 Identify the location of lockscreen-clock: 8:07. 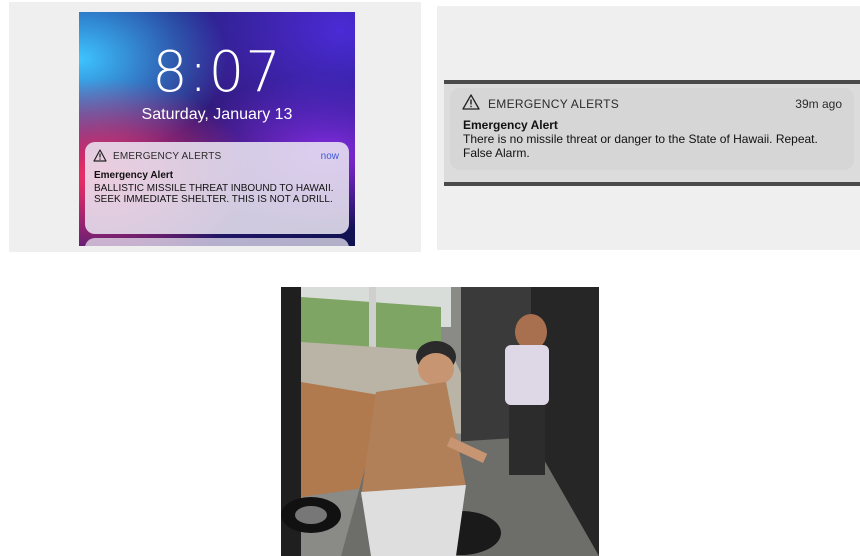
(217, 72).